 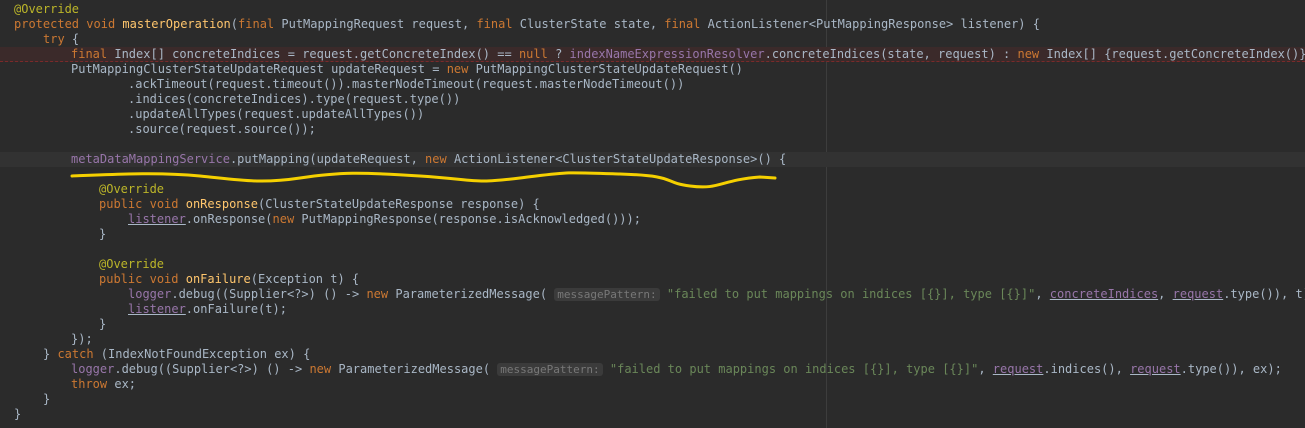 I want to click on code-text: Index[] {request.getConcreteIndex()};, so click(x=1172, y=54).